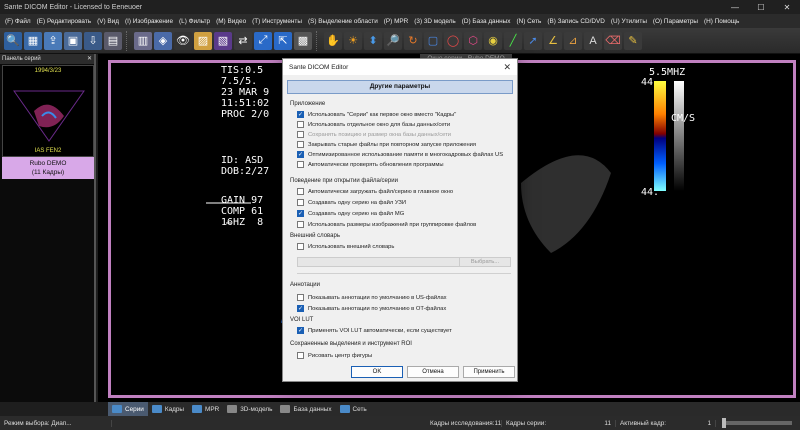  Describe the element at coordinates (194, 21) in the screenshot. I see `menu-filter: (L) Фильтр` at that location.